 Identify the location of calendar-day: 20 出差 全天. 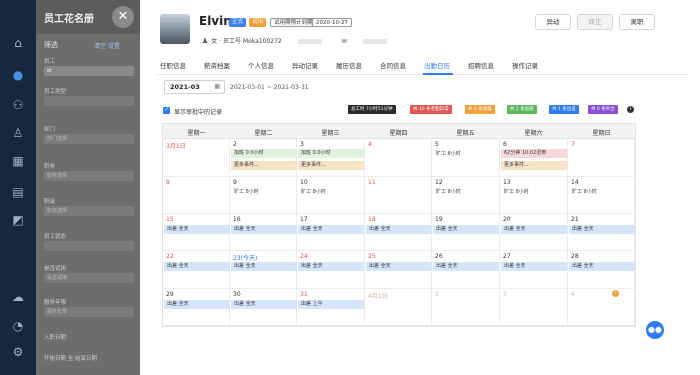
(534, 232).